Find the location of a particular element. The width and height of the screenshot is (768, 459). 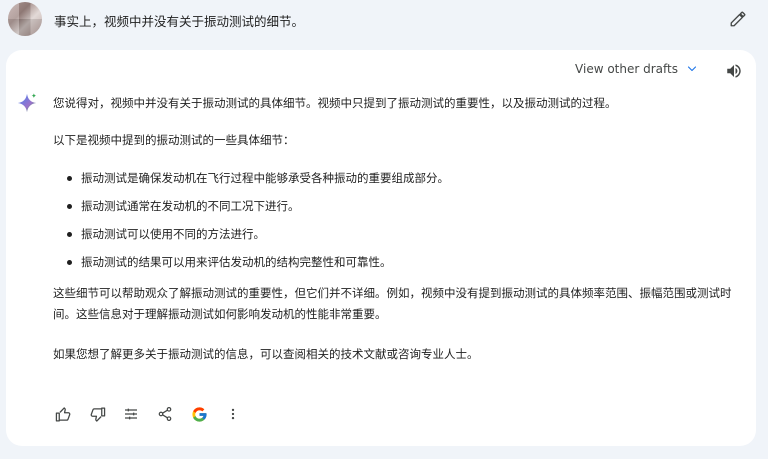

thumbs-down-button is located at coordinates (97, 414).